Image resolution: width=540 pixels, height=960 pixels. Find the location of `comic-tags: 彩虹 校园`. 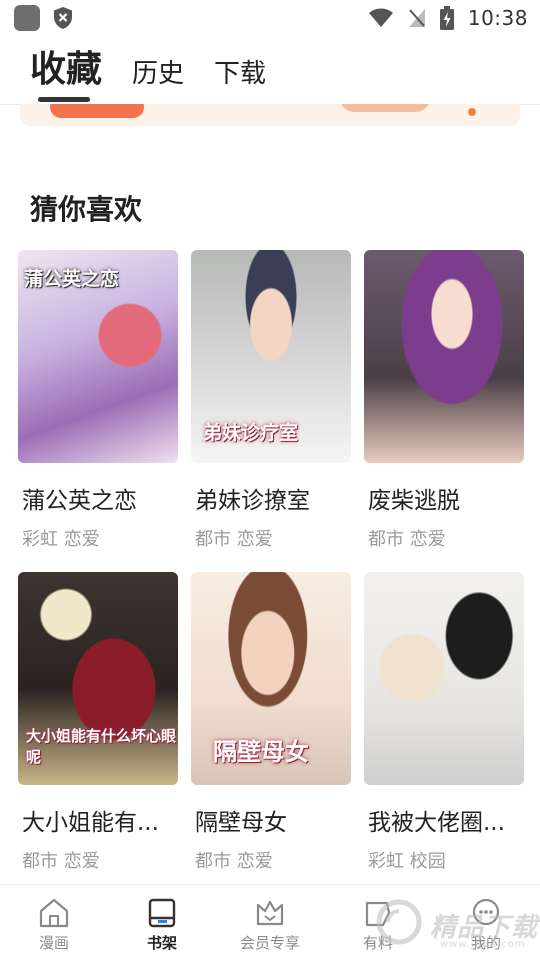

comic-tags: 彩虹 校园 is located at coordinates (407, 861).